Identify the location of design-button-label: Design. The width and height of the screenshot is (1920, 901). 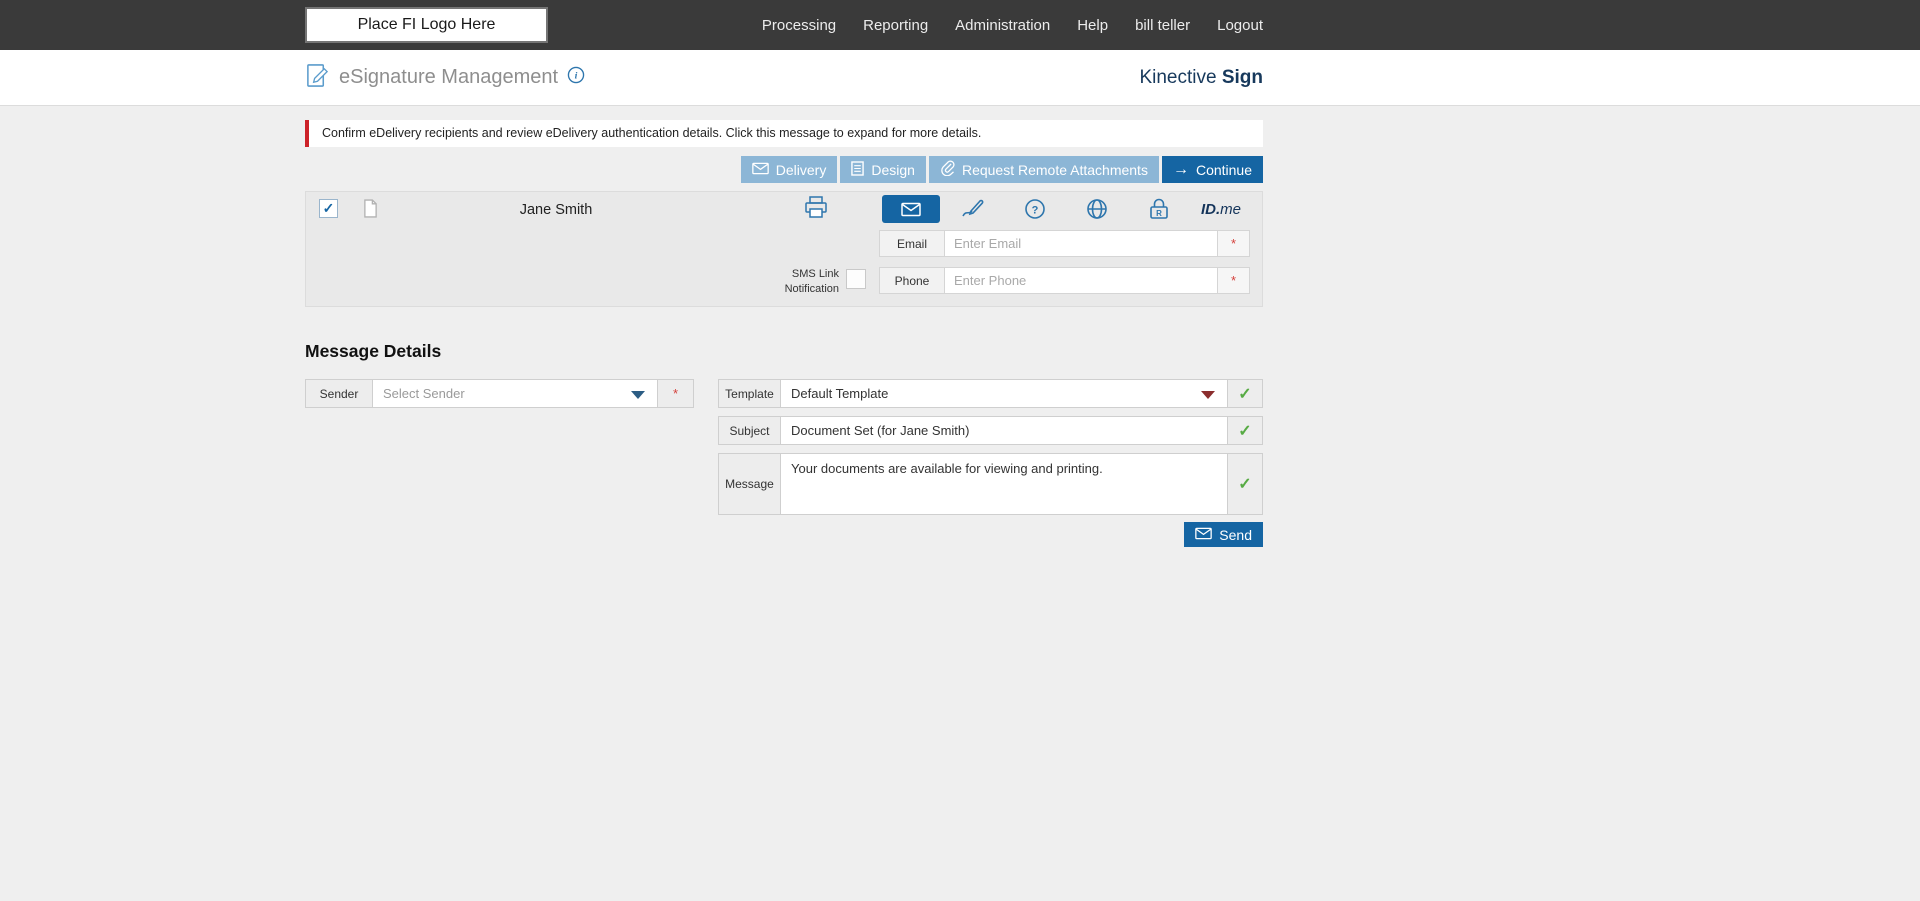
(893, 169).